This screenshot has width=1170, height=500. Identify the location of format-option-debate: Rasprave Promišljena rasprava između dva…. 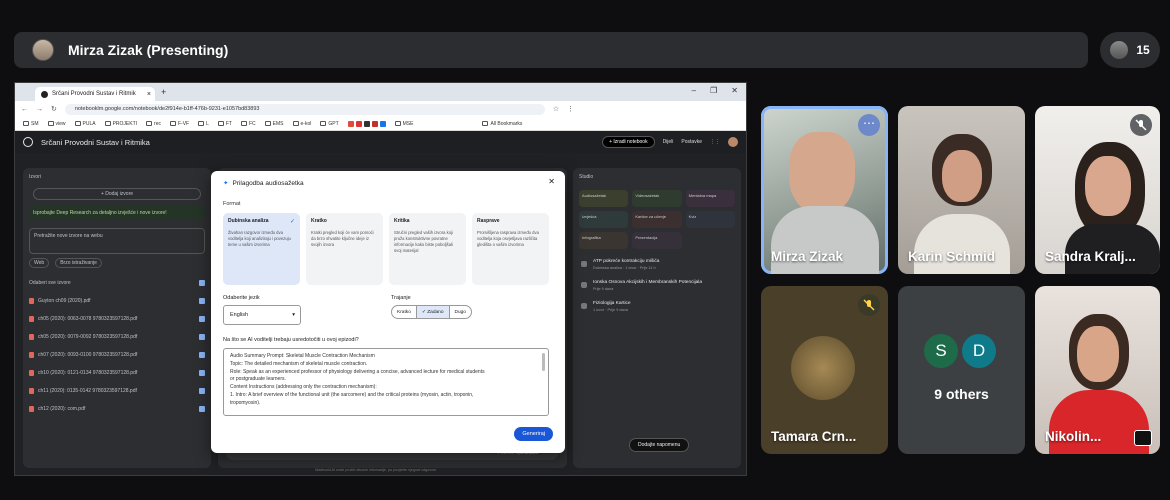
(510, 249).